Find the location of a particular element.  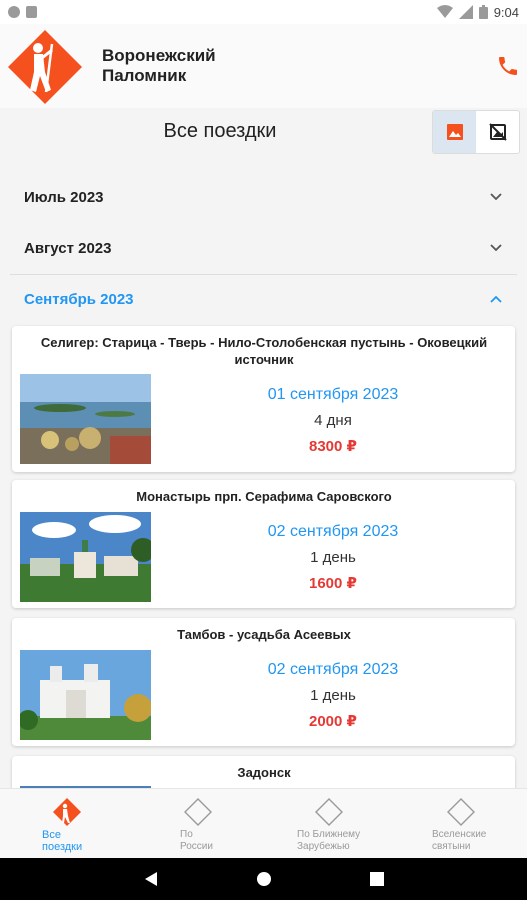

recent-apps-icon is located at coordinates (377, 879).